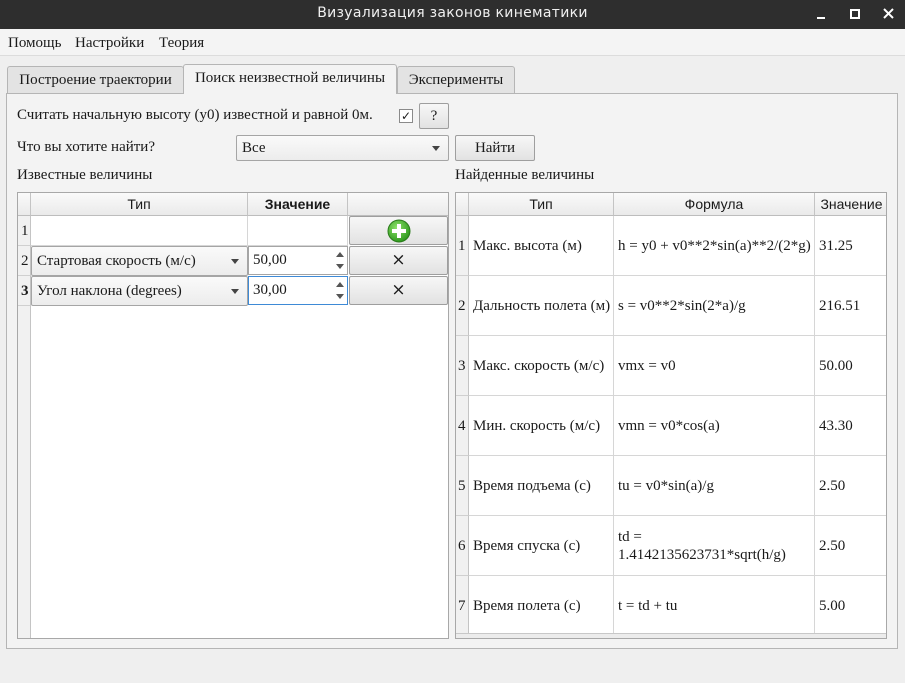  I want to click on found-value-cell: 31.25, so click(850, 246).